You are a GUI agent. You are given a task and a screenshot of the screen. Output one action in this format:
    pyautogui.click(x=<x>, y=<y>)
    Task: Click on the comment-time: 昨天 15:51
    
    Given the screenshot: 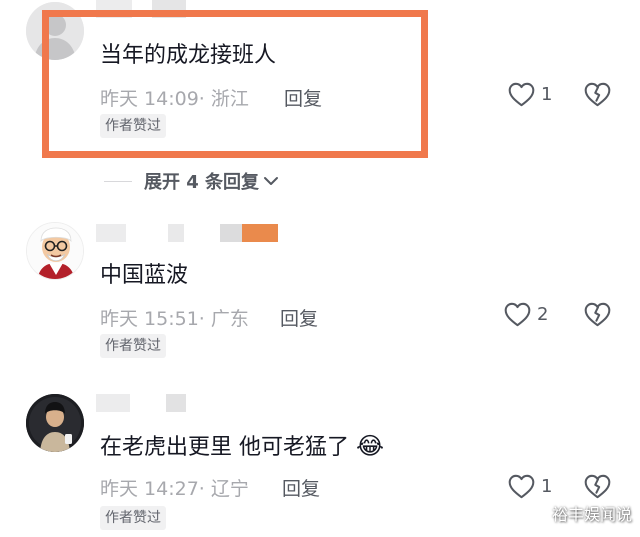 What is the action you would take?
    pyautogui.click(x=149, y=319)
    